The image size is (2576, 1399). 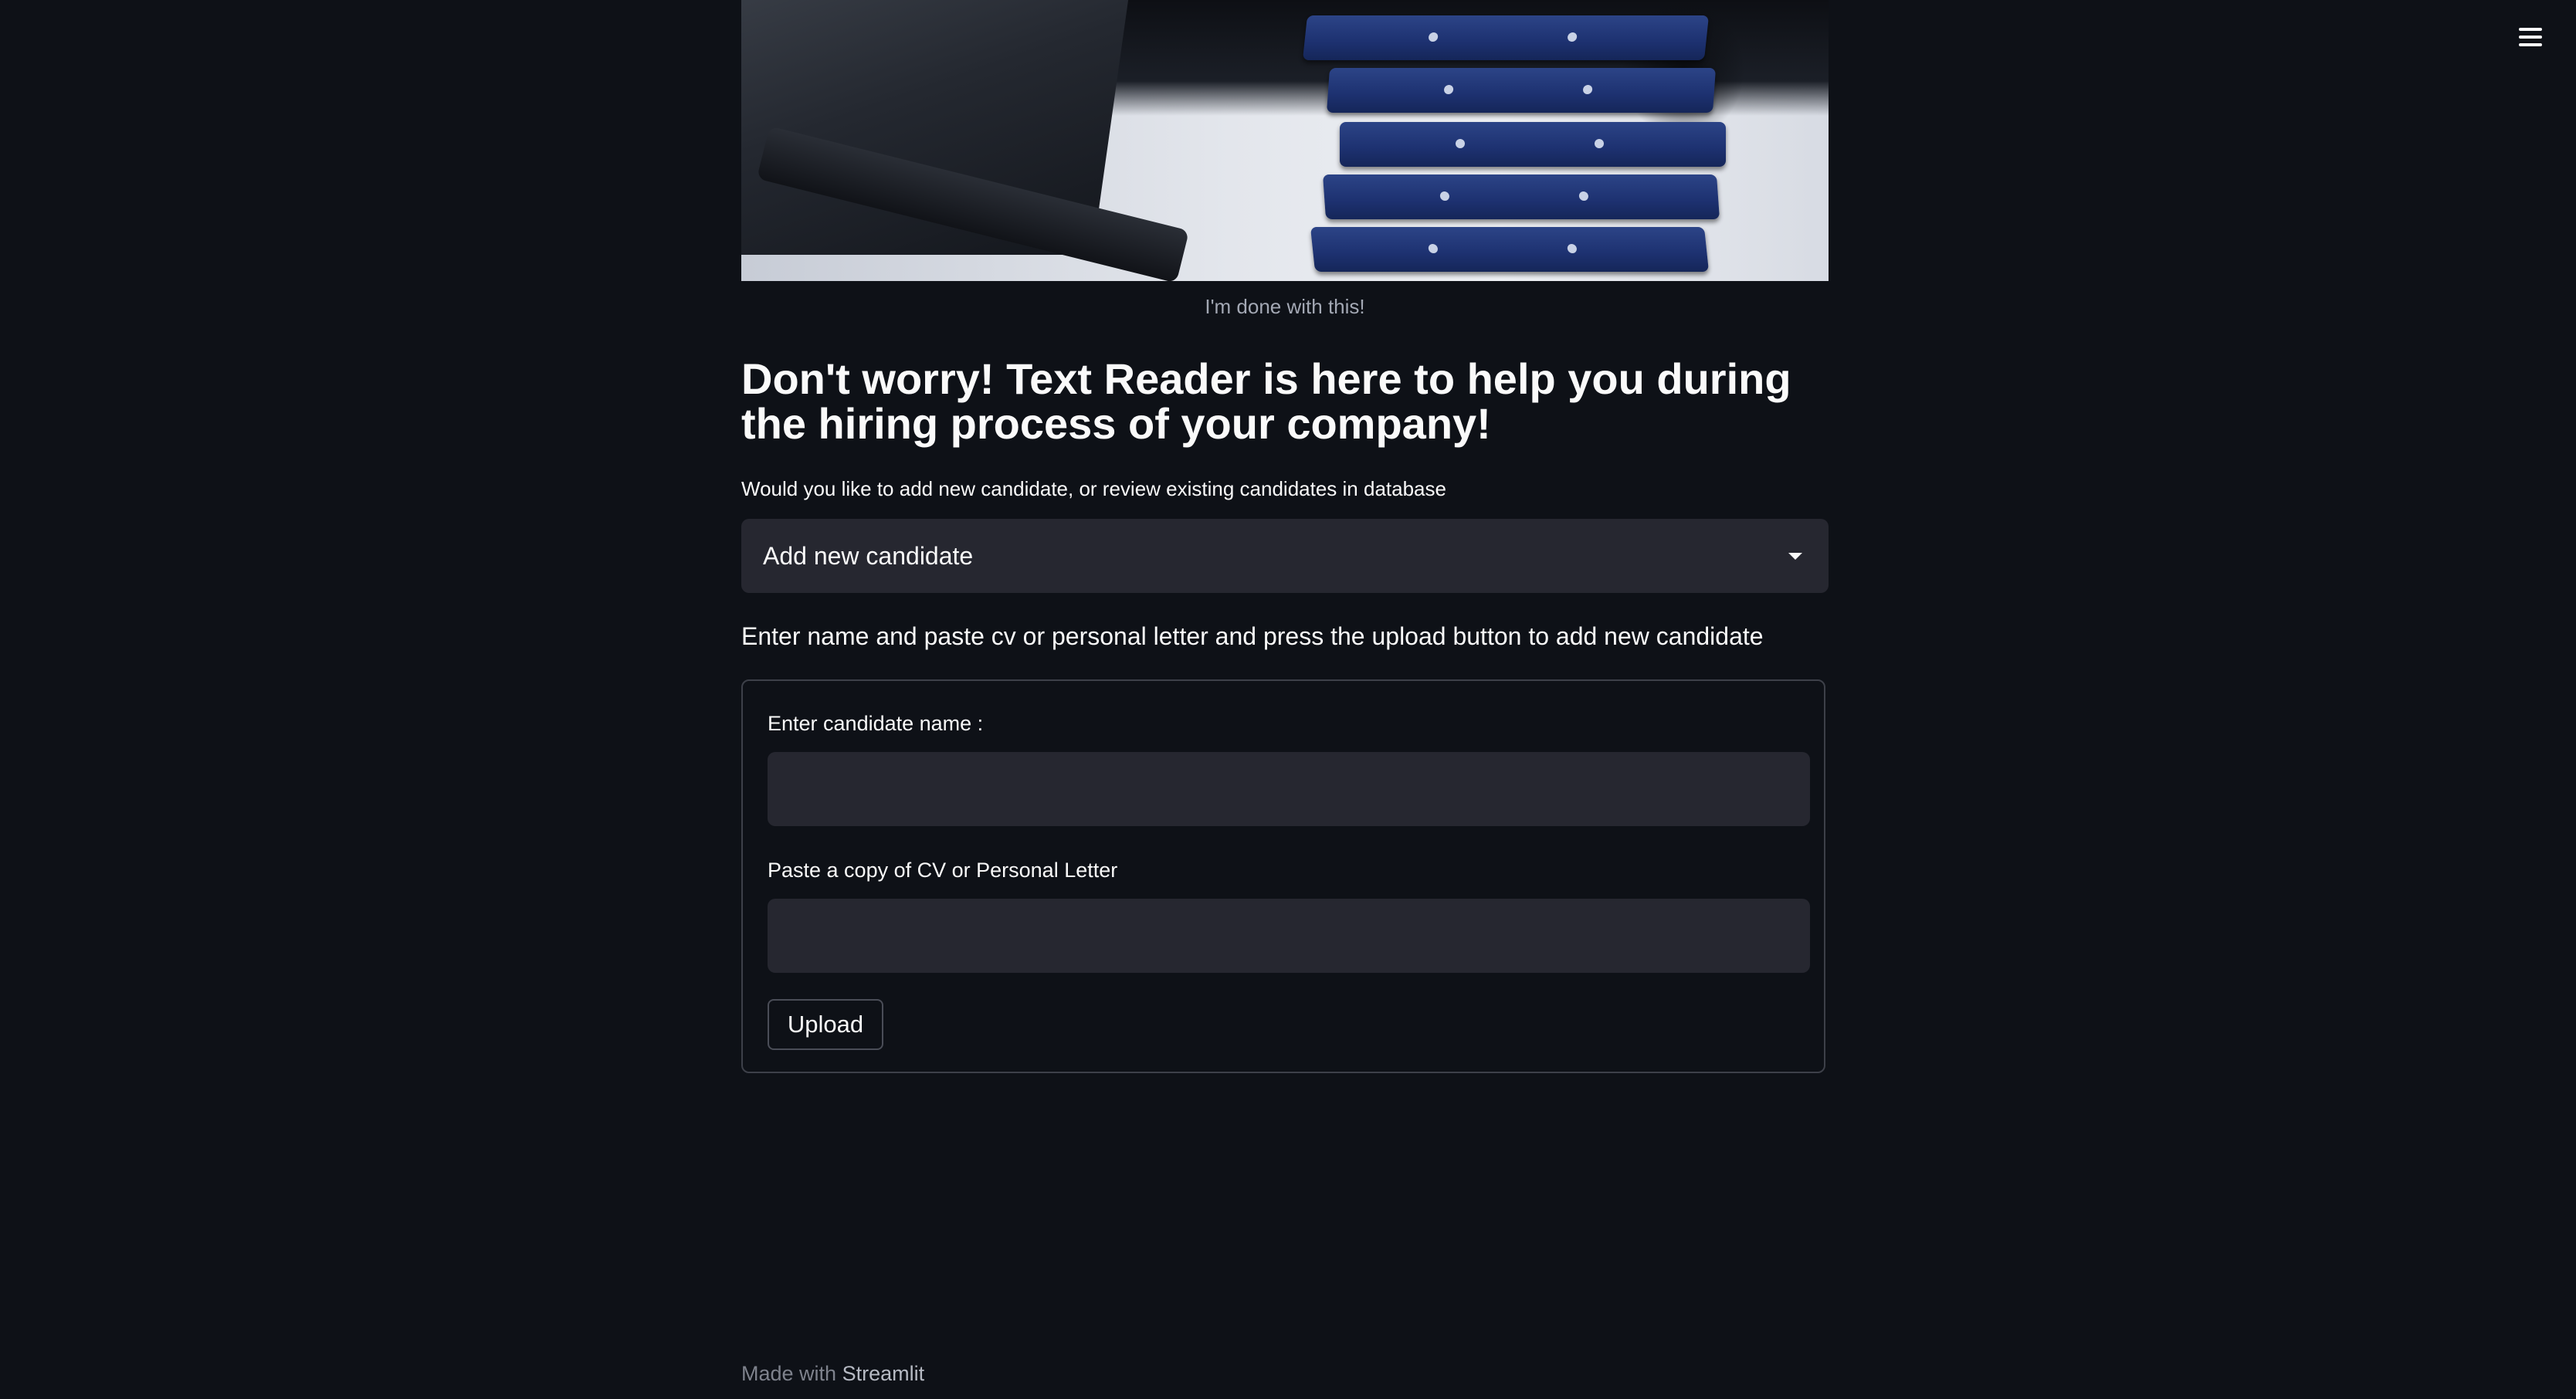 I want to click on candidate-name-input, so click(x=1289, y=789).